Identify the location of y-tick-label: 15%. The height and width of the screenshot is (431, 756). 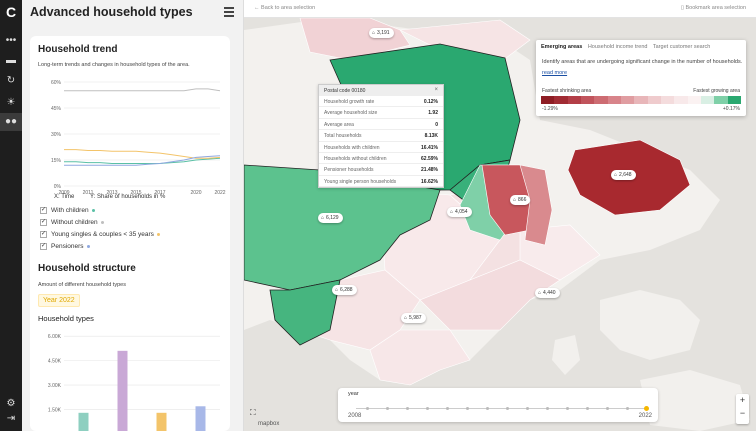
(56, 161).